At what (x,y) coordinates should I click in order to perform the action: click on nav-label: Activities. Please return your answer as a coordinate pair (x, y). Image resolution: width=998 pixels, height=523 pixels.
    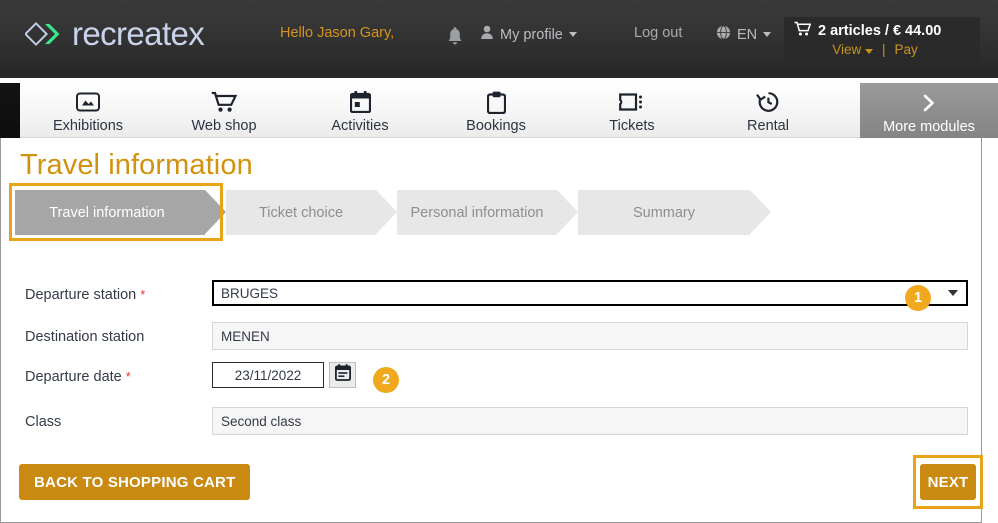
    Looking at the image, I should click on (360, 126).